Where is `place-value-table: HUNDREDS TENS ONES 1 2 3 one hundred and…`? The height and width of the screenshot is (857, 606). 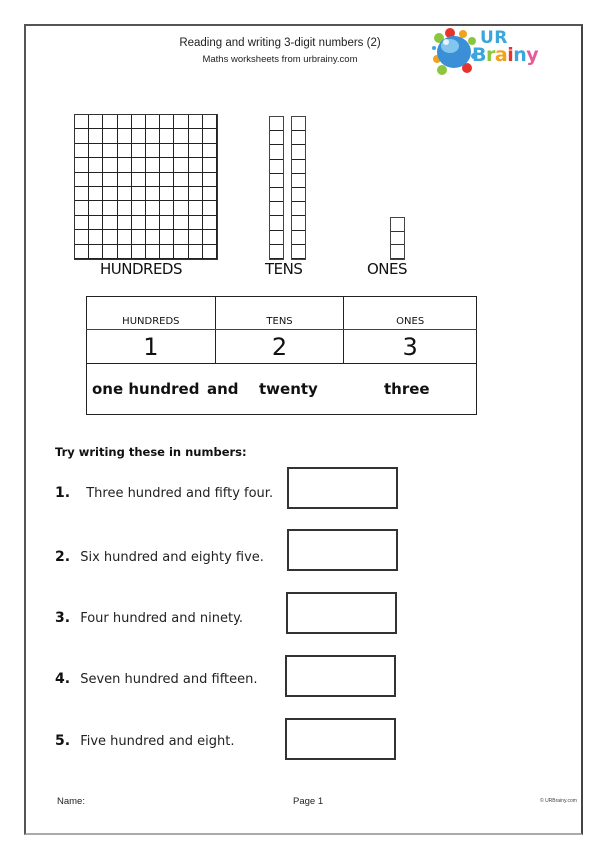 place-value-table: HUNDREDS TENS ONES 1 2 3 one hundred and… is located at coordinates (281, 355).